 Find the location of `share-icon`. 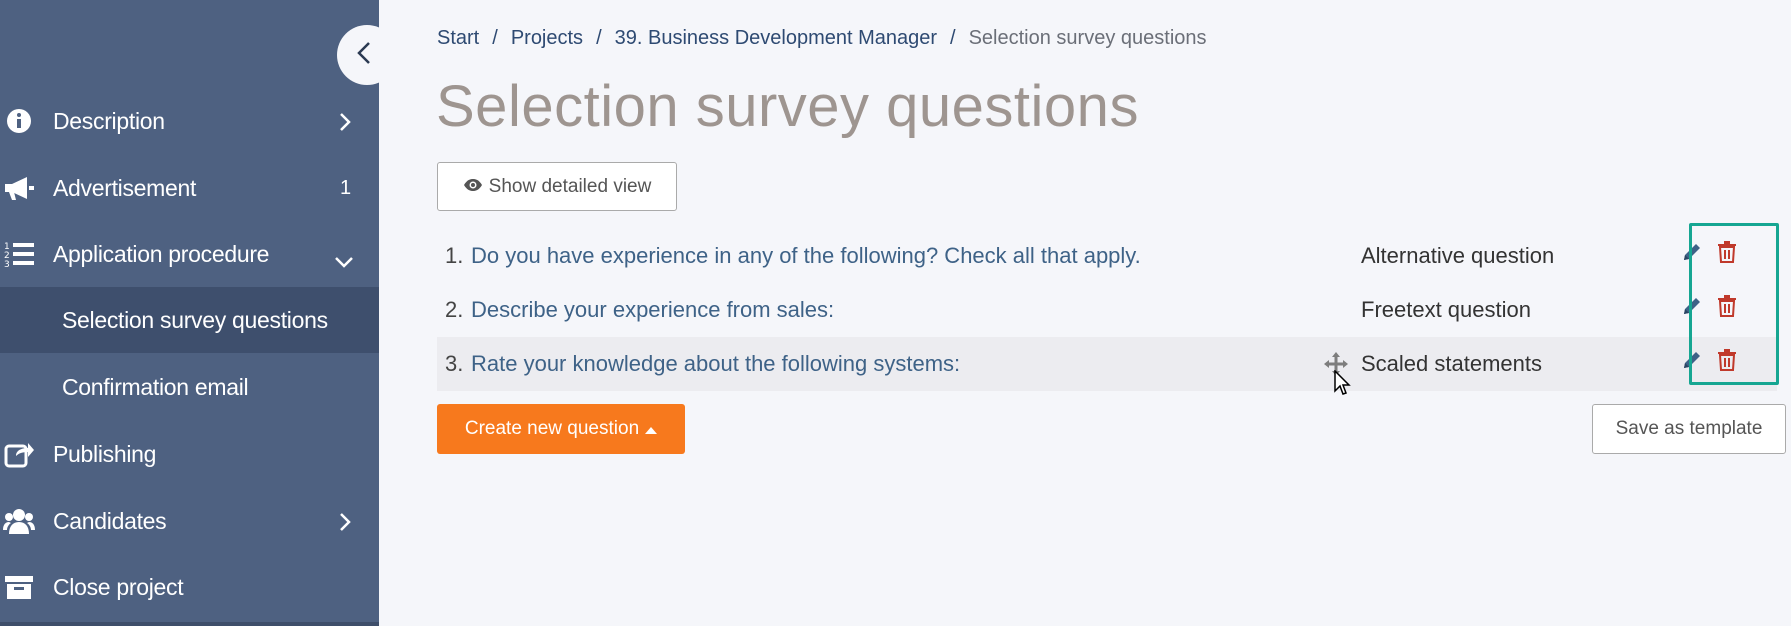

share-icon is located at coordinates (19, 454).